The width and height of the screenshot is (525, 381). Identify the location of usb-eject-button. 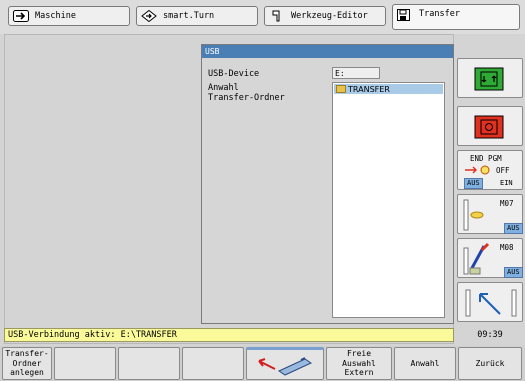
(285, 363).